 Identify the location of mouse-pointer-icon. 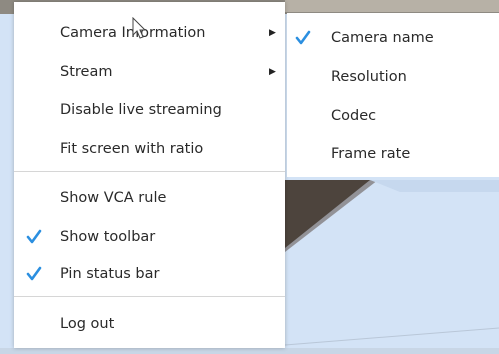
(139, 28).